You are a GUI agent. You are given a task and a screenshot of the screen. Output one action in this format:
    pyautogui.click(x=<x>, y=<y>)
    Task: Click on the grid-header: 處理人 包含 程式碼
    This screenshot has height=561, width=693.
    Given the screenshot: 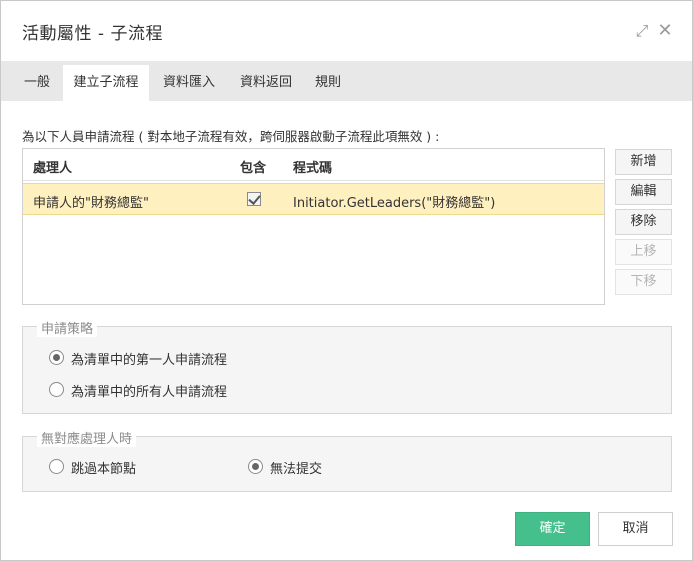 What is the action you would take?
    pyautogui.click(x=313, y=165)
    